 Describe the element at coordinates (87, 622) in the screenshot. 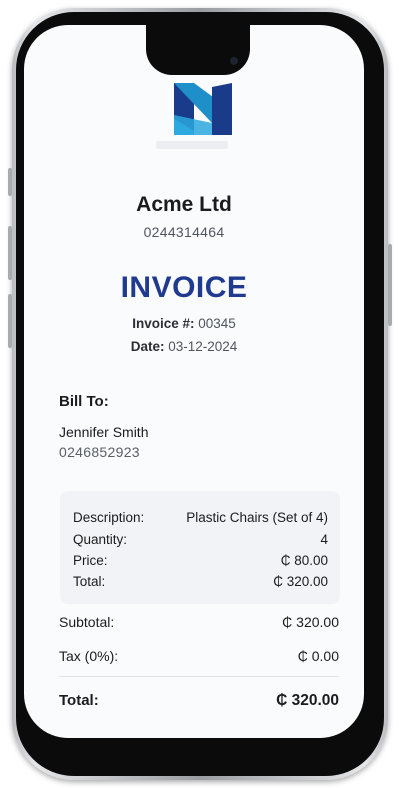

I see `subtotal-label: Subtotal:` at that location.